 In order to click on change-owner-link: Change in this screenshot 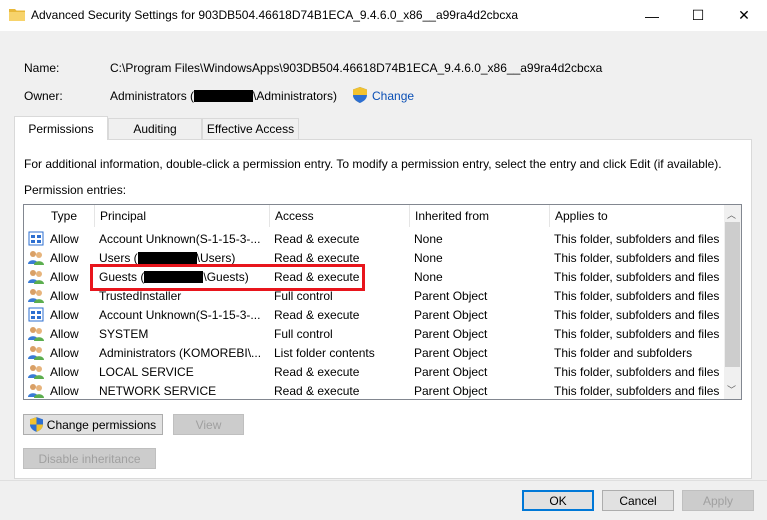, I will do `click(393, 96)`.